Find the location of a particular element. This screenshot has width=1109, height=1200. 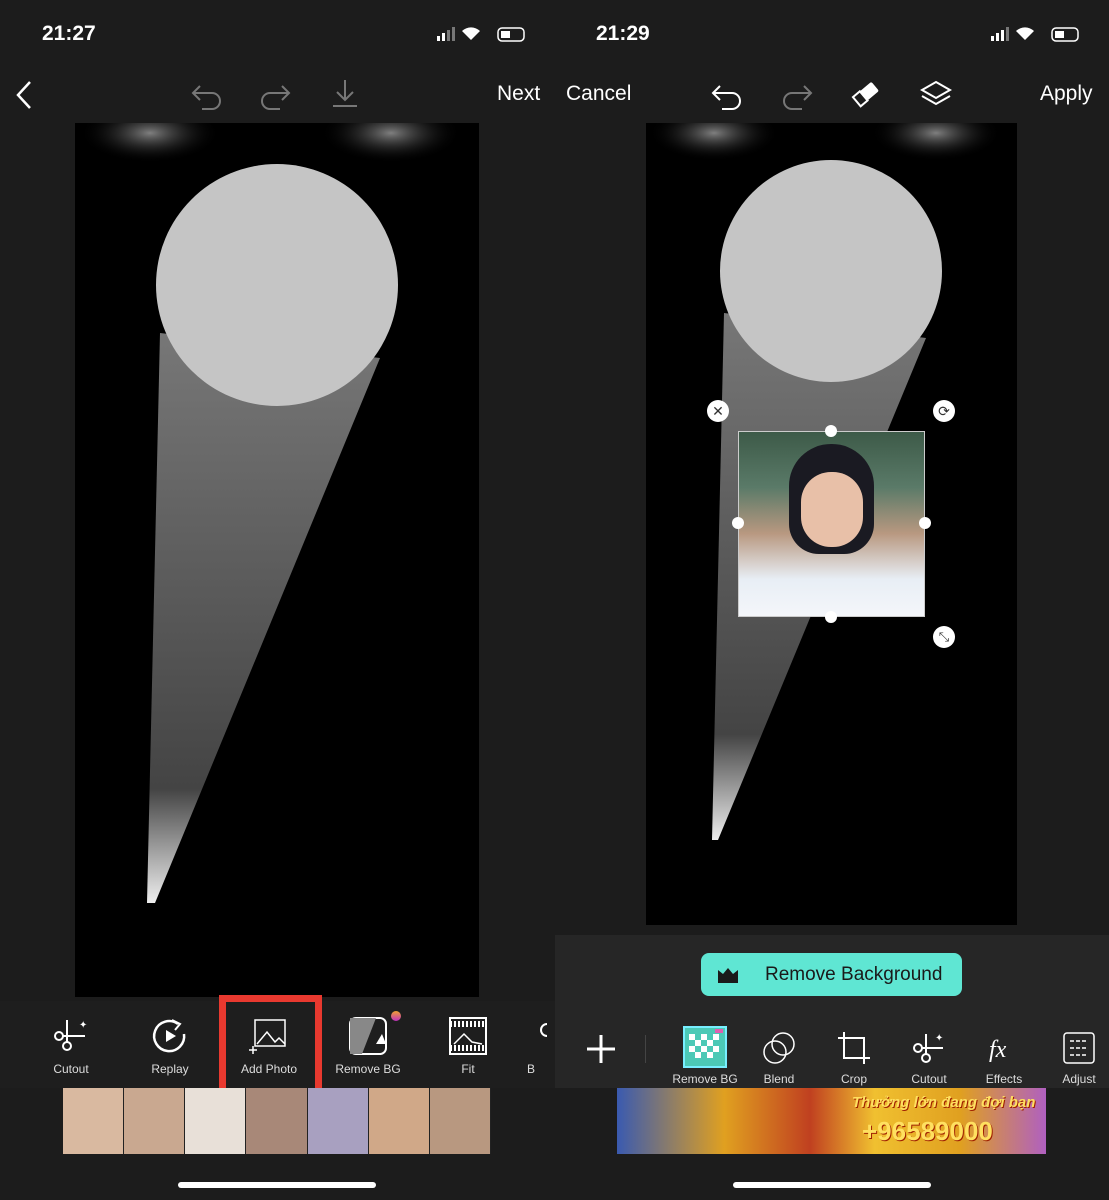

ad-banner is located at coordinates (277, 1121).